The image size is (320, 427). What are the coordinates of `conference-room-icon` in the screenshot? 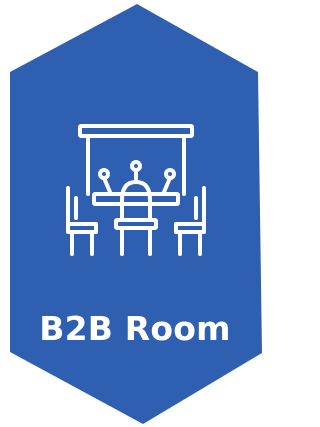 It's located at (136, 190).